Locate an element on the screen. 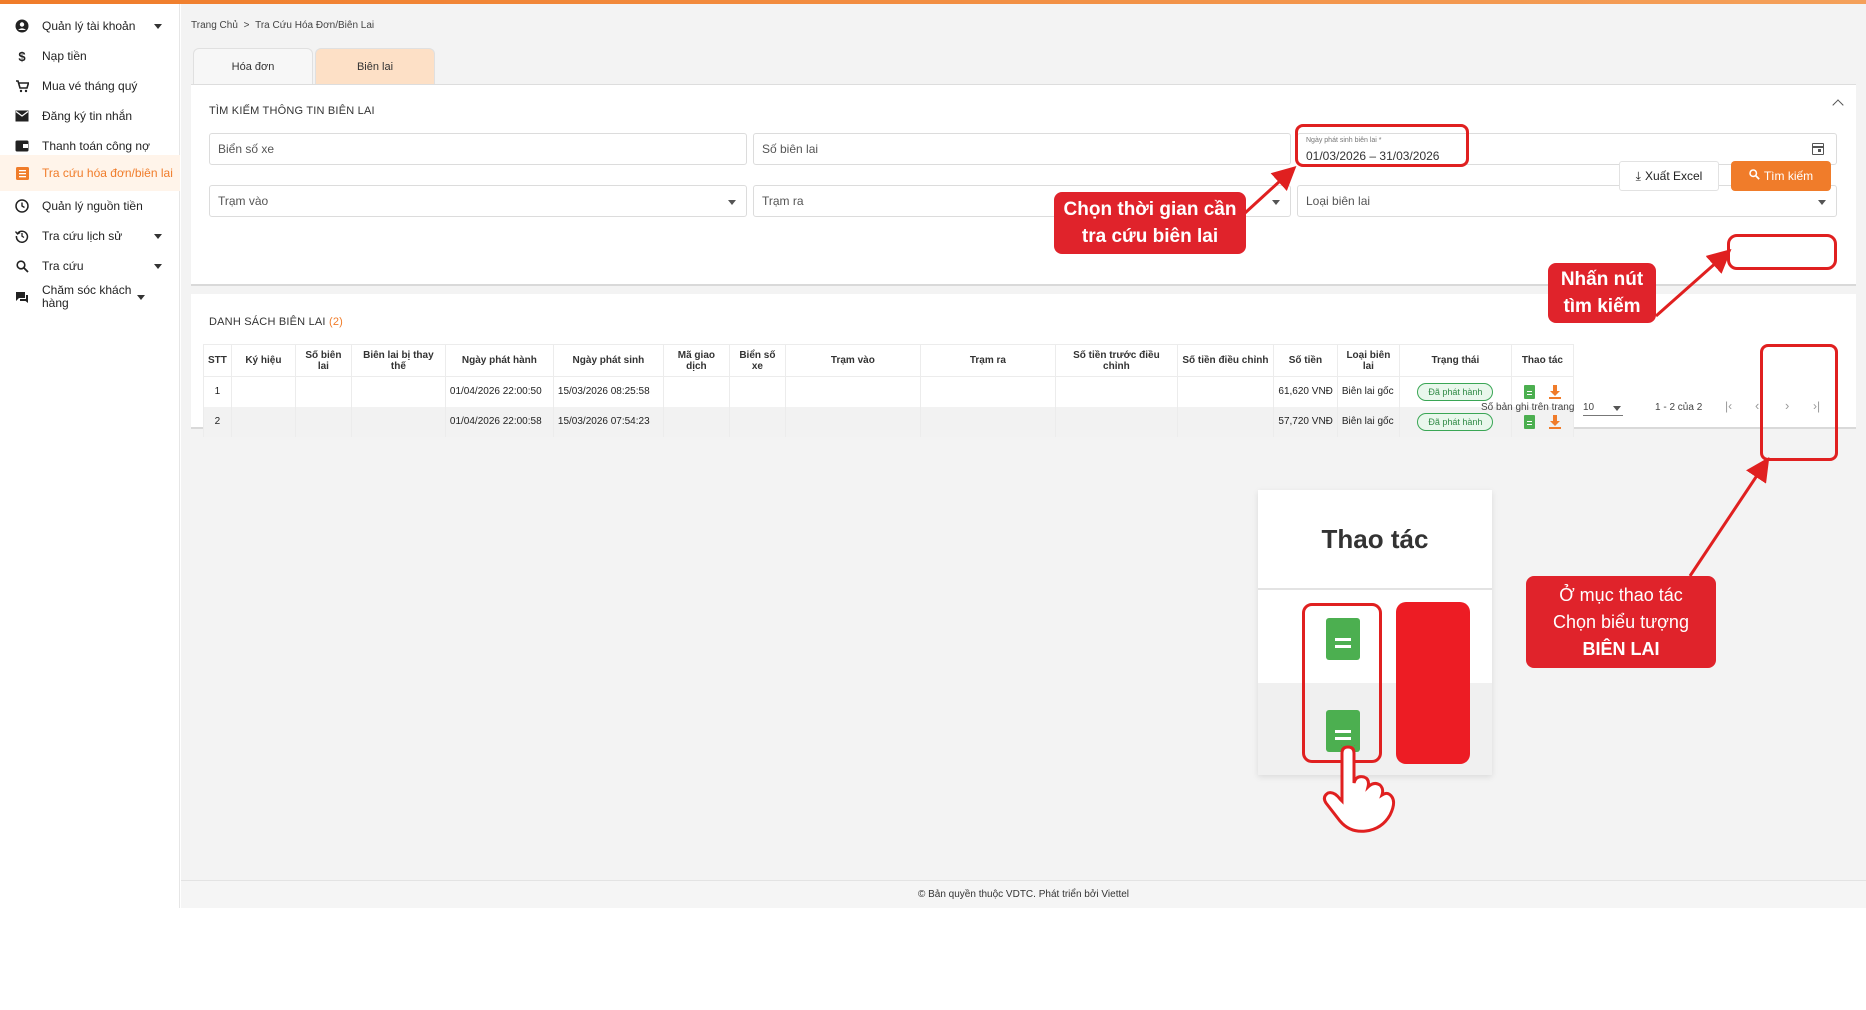 The width and height of the screenshot is (1866, 1010). plate-input: Biển số xe is located at coordinates (478, 149).